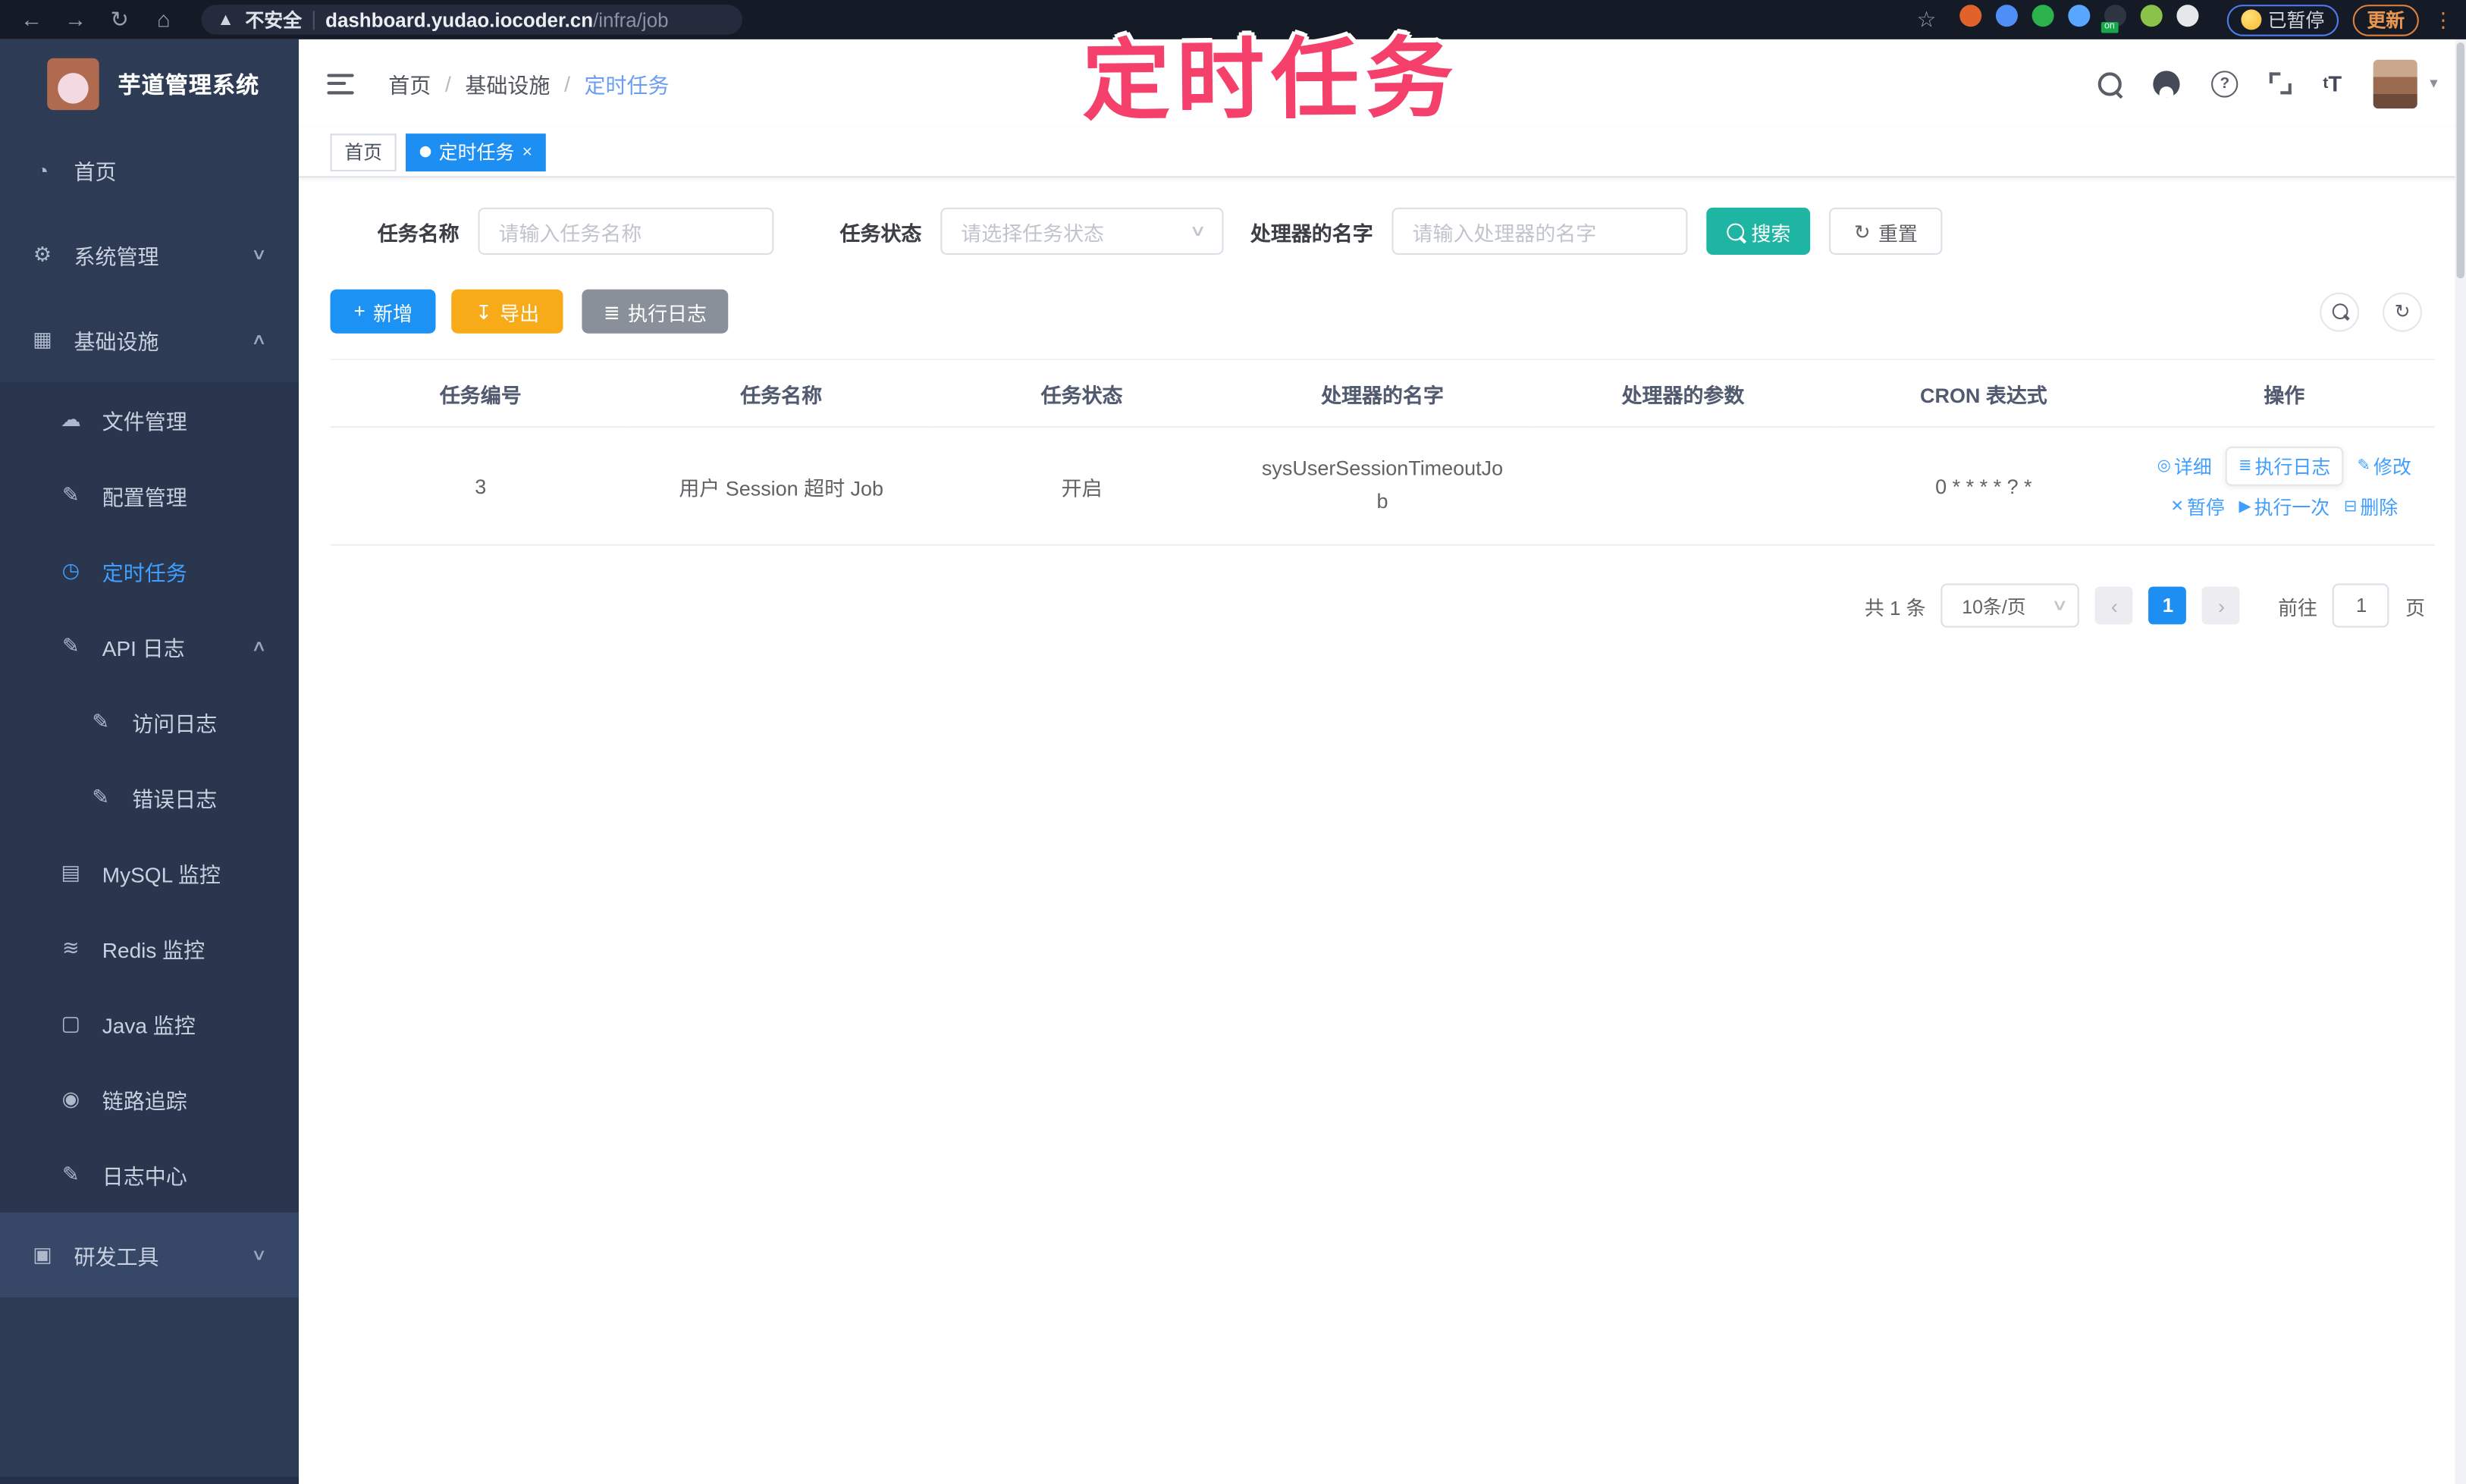  What do you see at coordinates (150, 1175) in the screenshot?
I see `sidebar-item-日志中心: ✎ 日志中心` at bounding box center [150, 1175].